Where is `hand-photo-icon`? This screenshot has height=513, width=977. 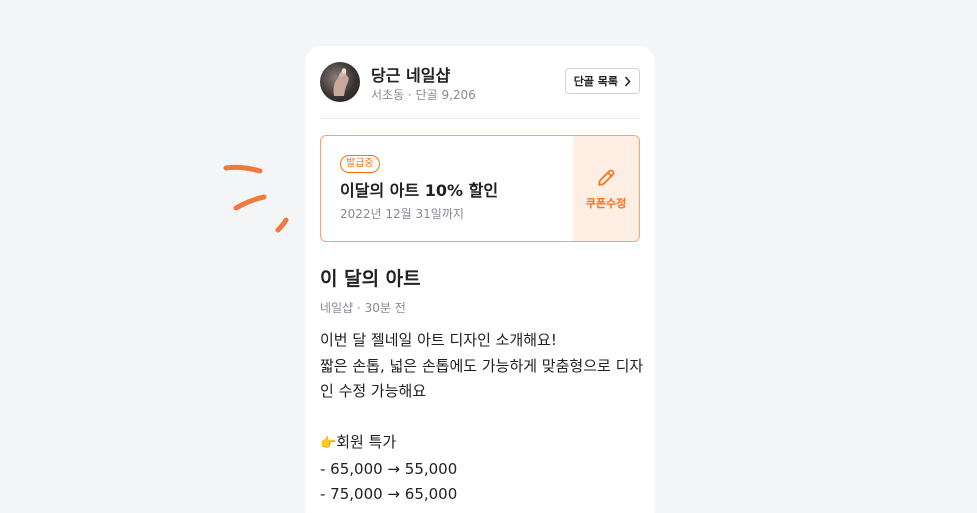 hand-photo-icon is located at coordinates (341, 82).